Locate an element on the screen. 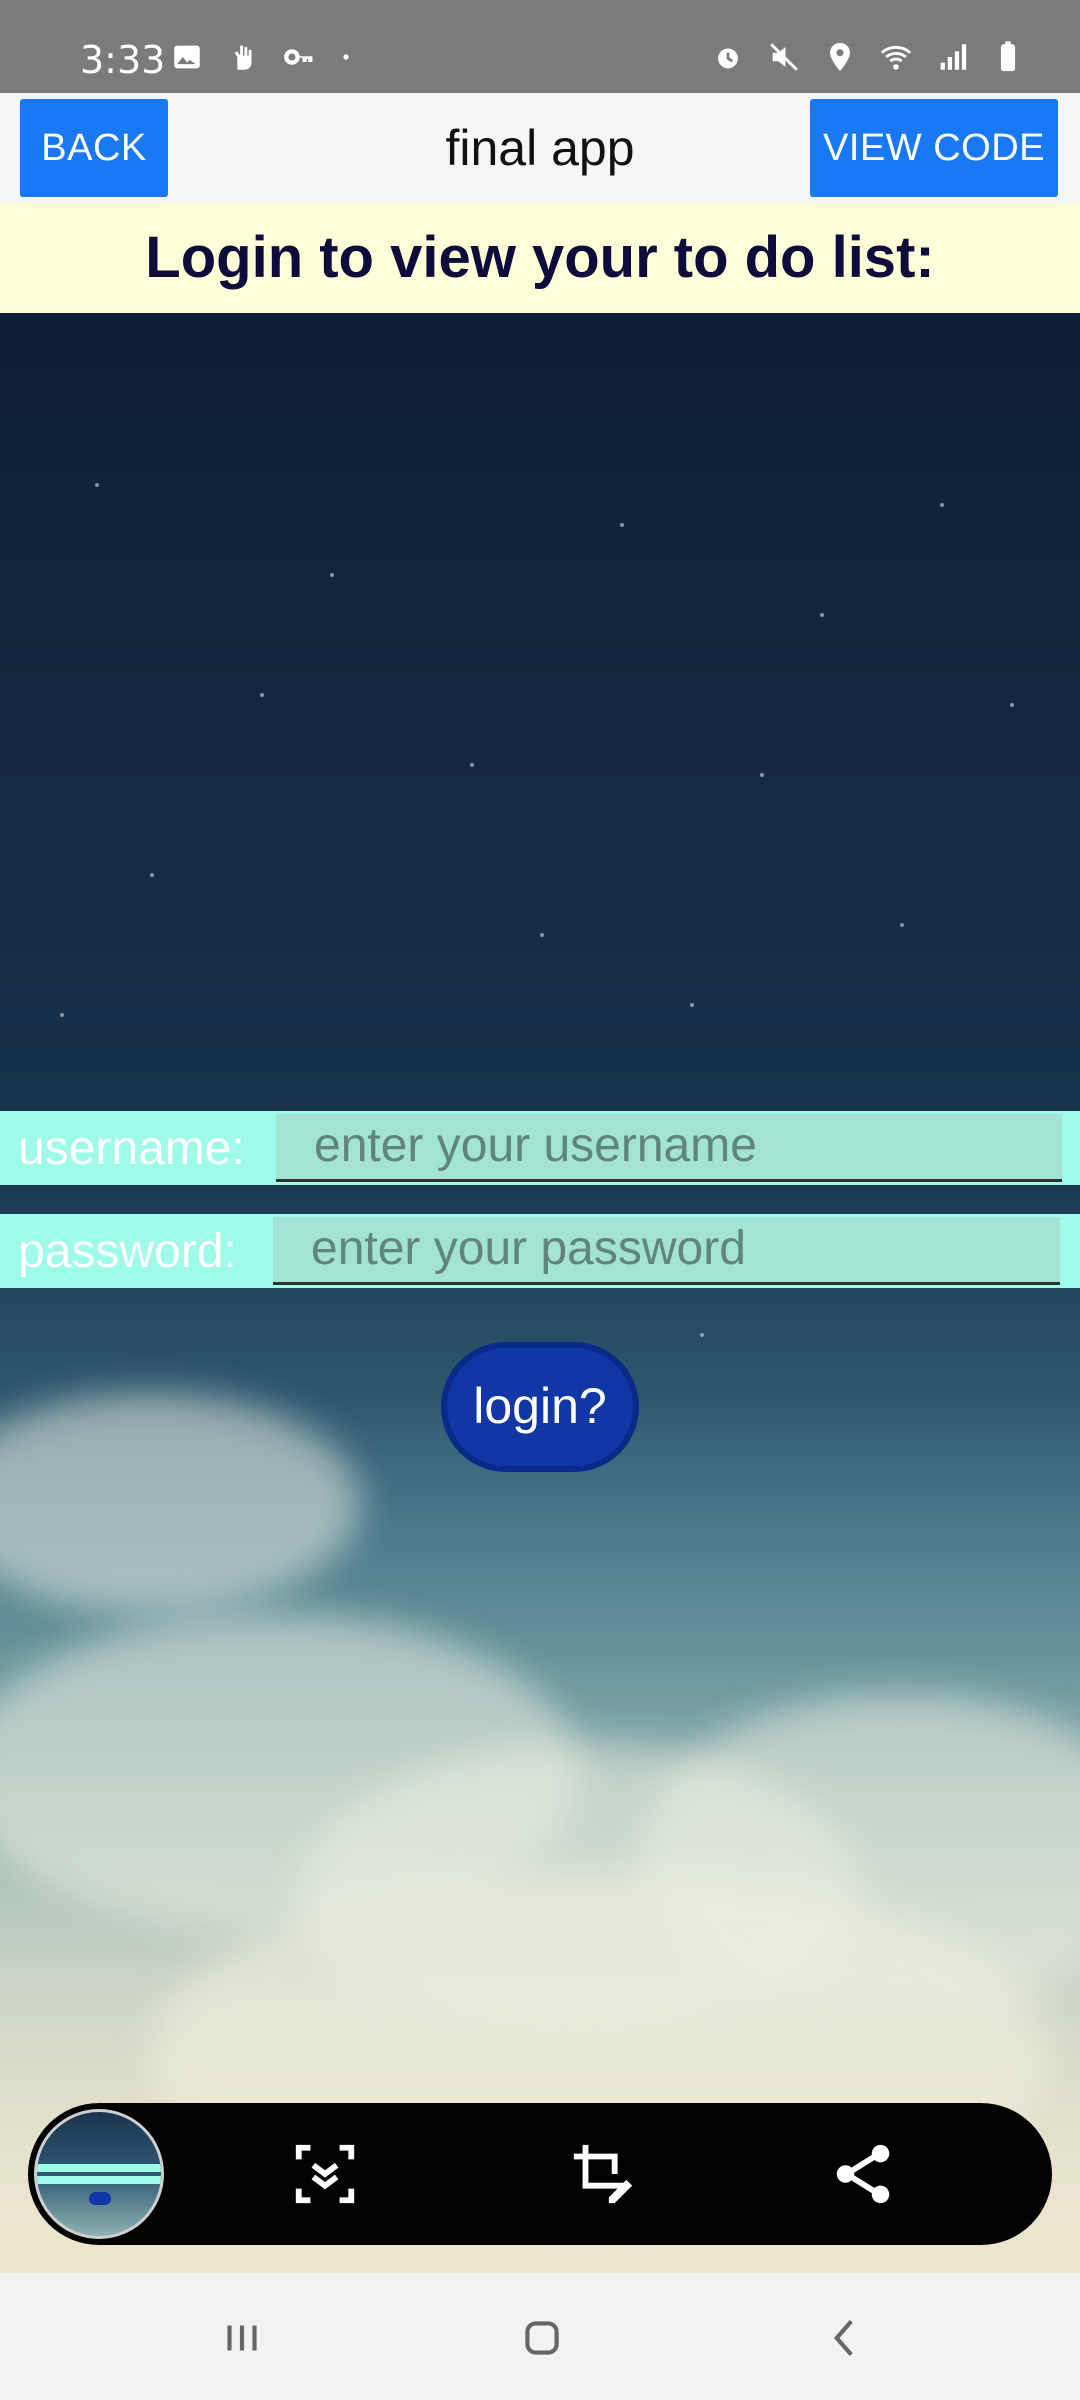 This screenshot has height=2400, width=1080. login-button: login? is located at coordinates (540, 1407).